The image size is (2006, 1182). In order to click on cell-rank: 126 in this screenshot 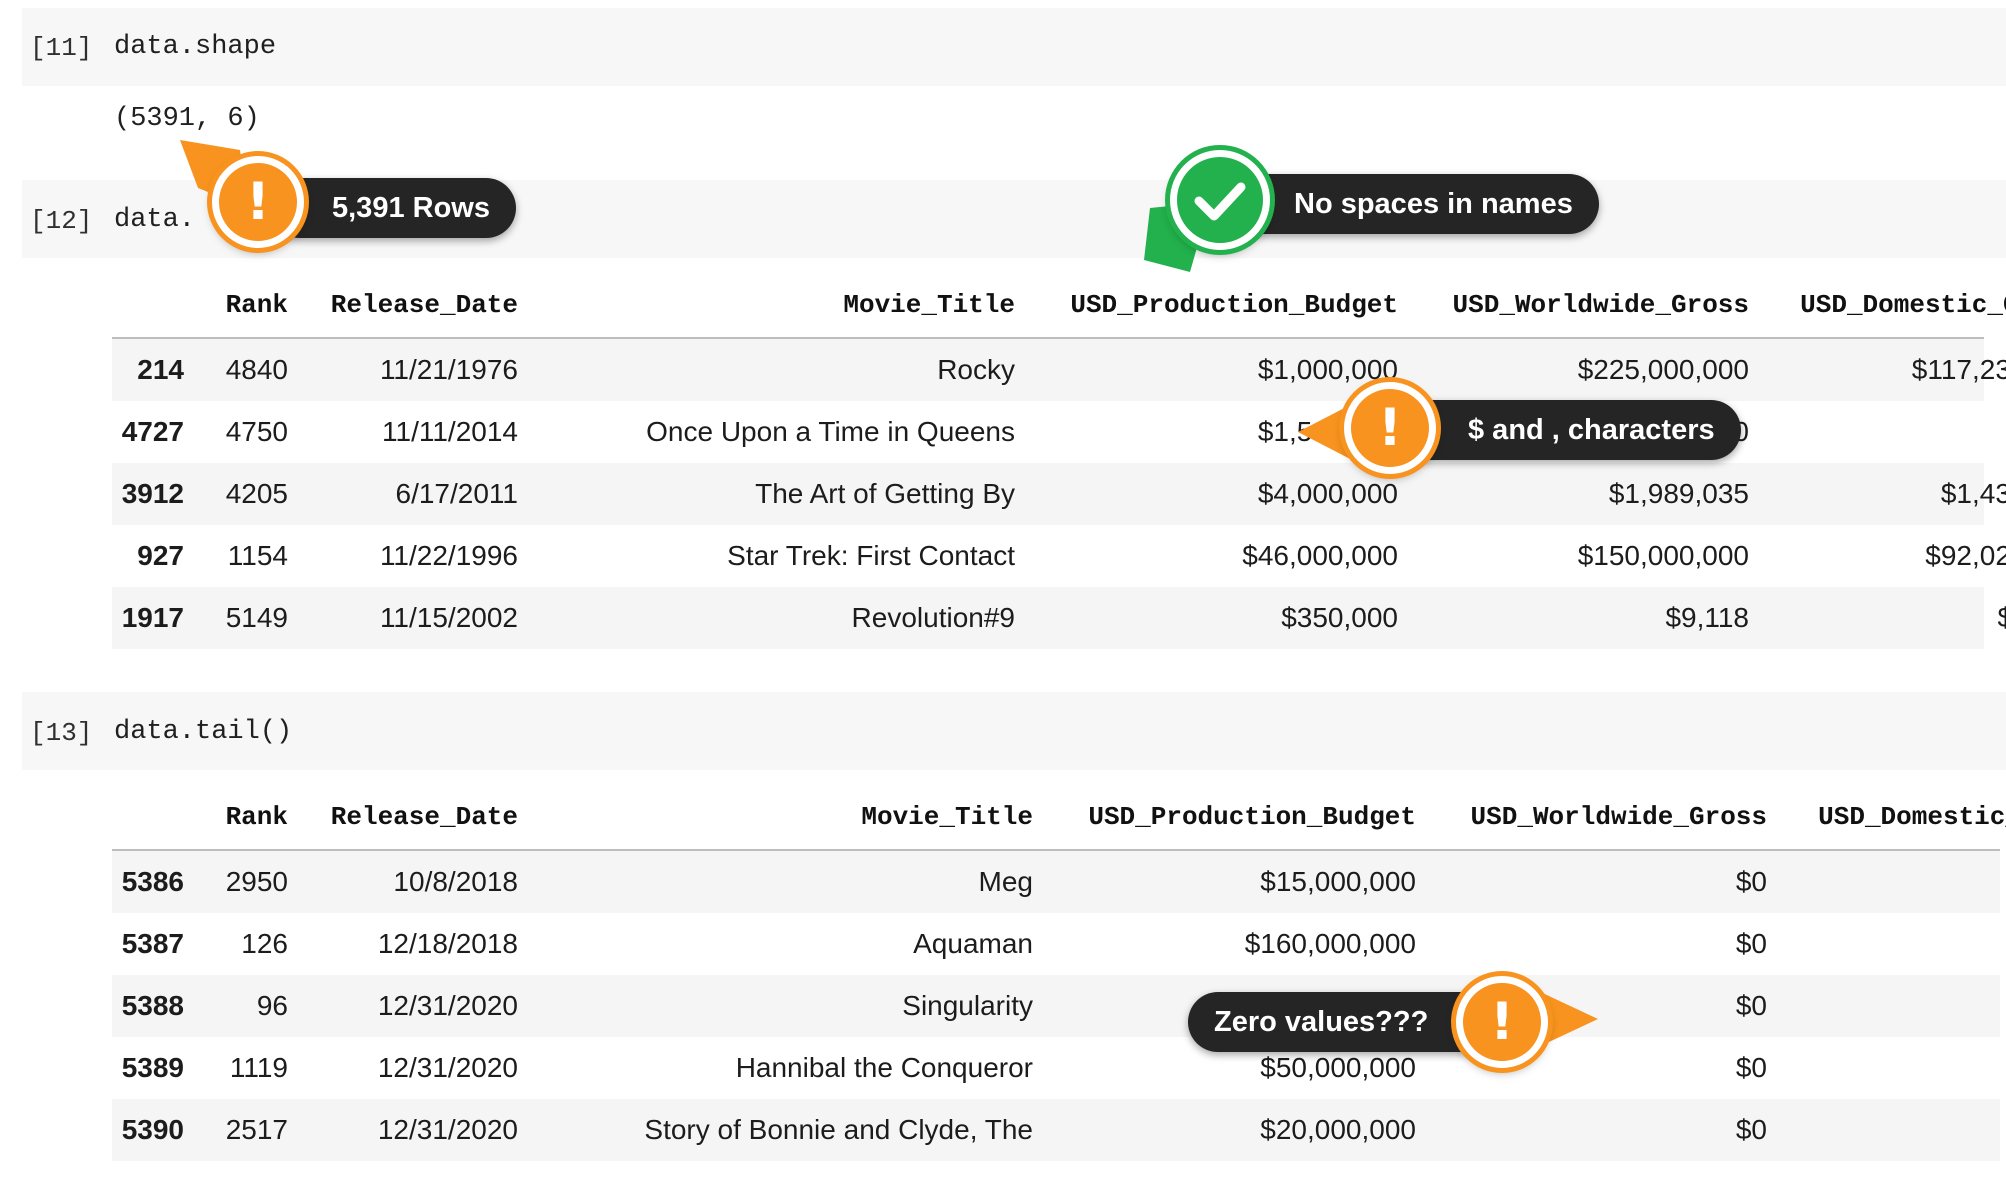, I will do `click(264, 943)`.